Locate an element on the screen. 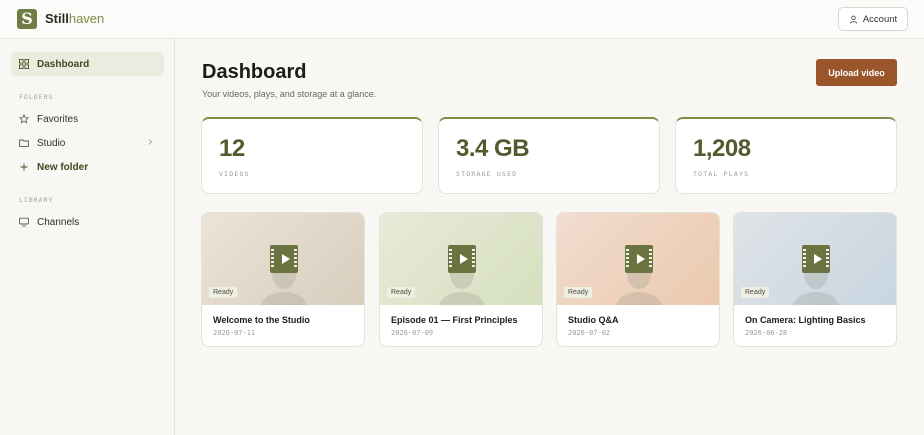 This screenshot has width=924, height=435. folder-icon is located at coordinates (24, 143).